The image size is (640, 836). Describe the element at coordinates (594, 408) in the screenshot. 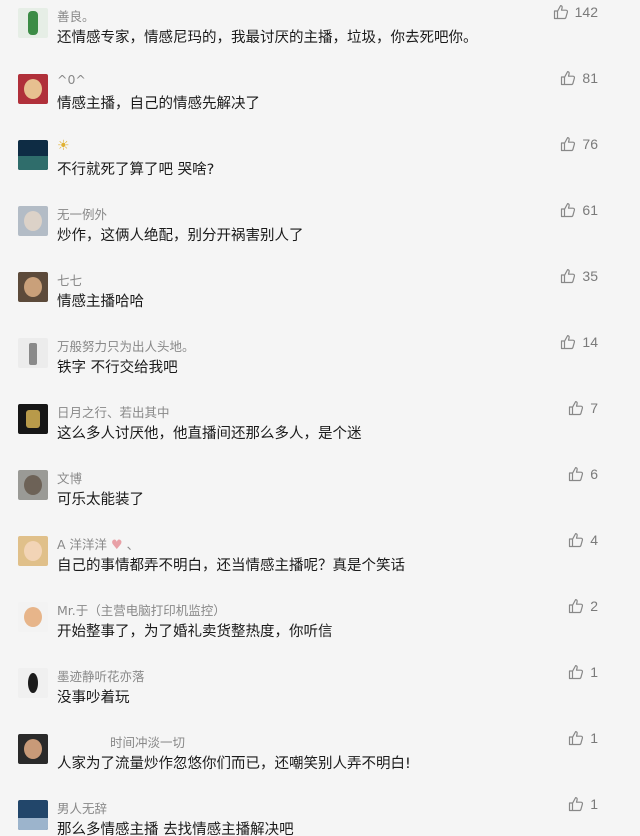

I see `like-count: 7` at that location.